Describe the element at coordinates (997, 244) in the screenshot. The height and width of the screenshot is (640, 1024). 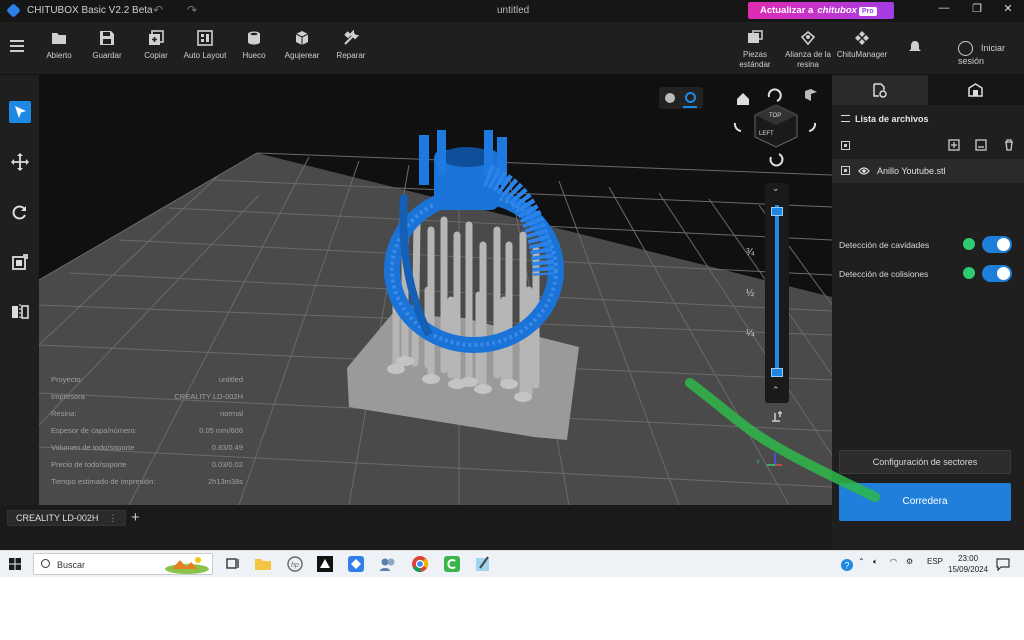
I see `cavity-detection-toggle` at that location.